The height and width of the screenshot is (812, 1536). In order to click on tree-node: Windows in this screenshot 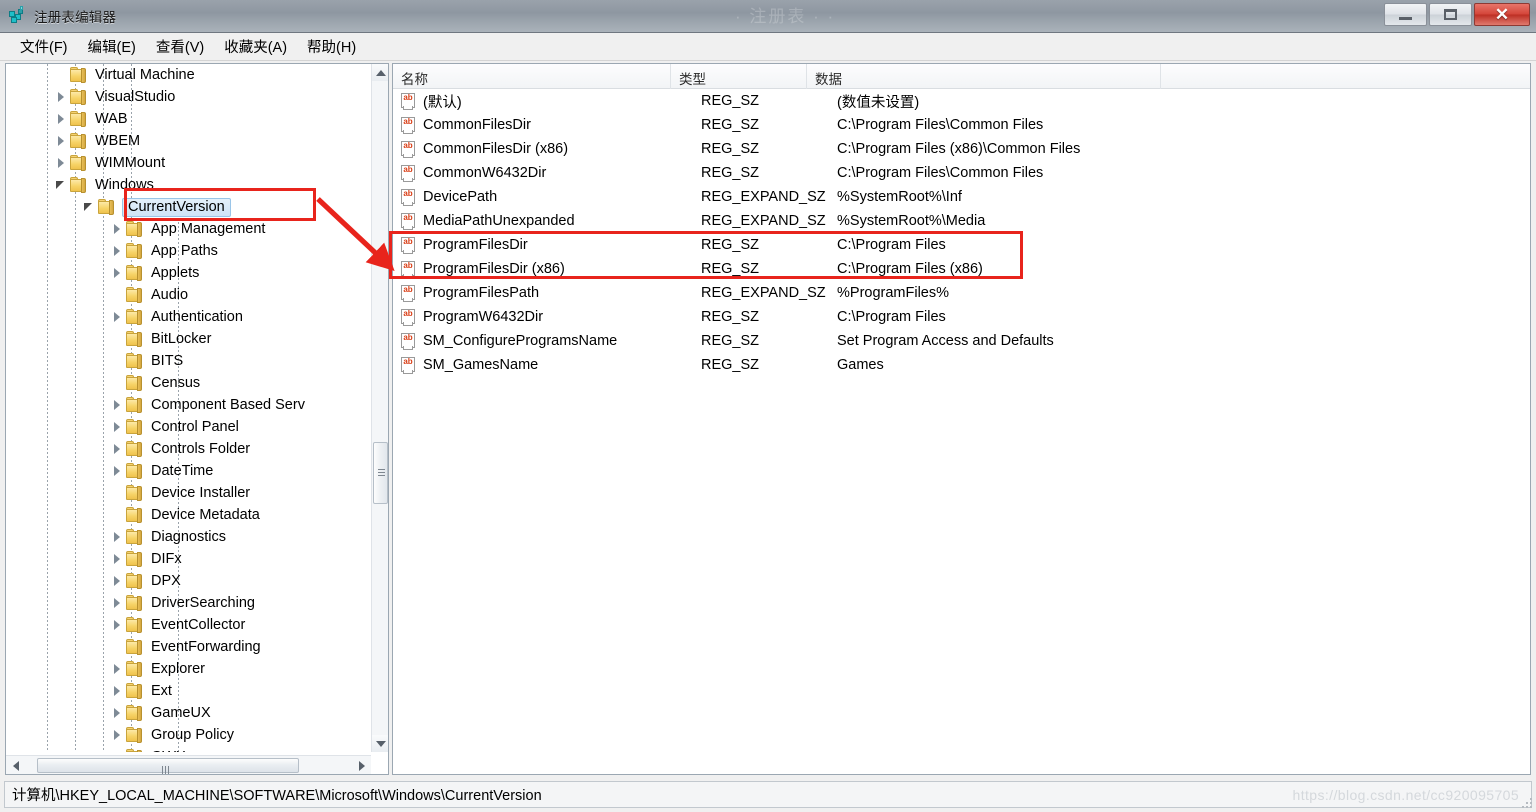, I will do `click(188, 185)`.